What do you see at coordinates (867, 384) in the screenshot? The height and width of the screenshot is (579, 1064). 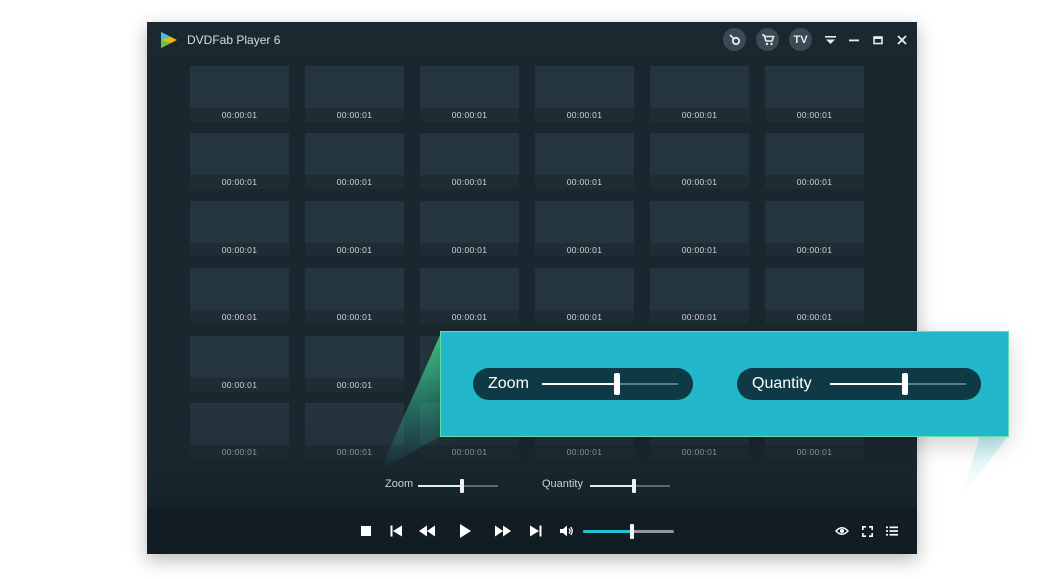 I see `quantity-fill` at bounding box center [867, 384].